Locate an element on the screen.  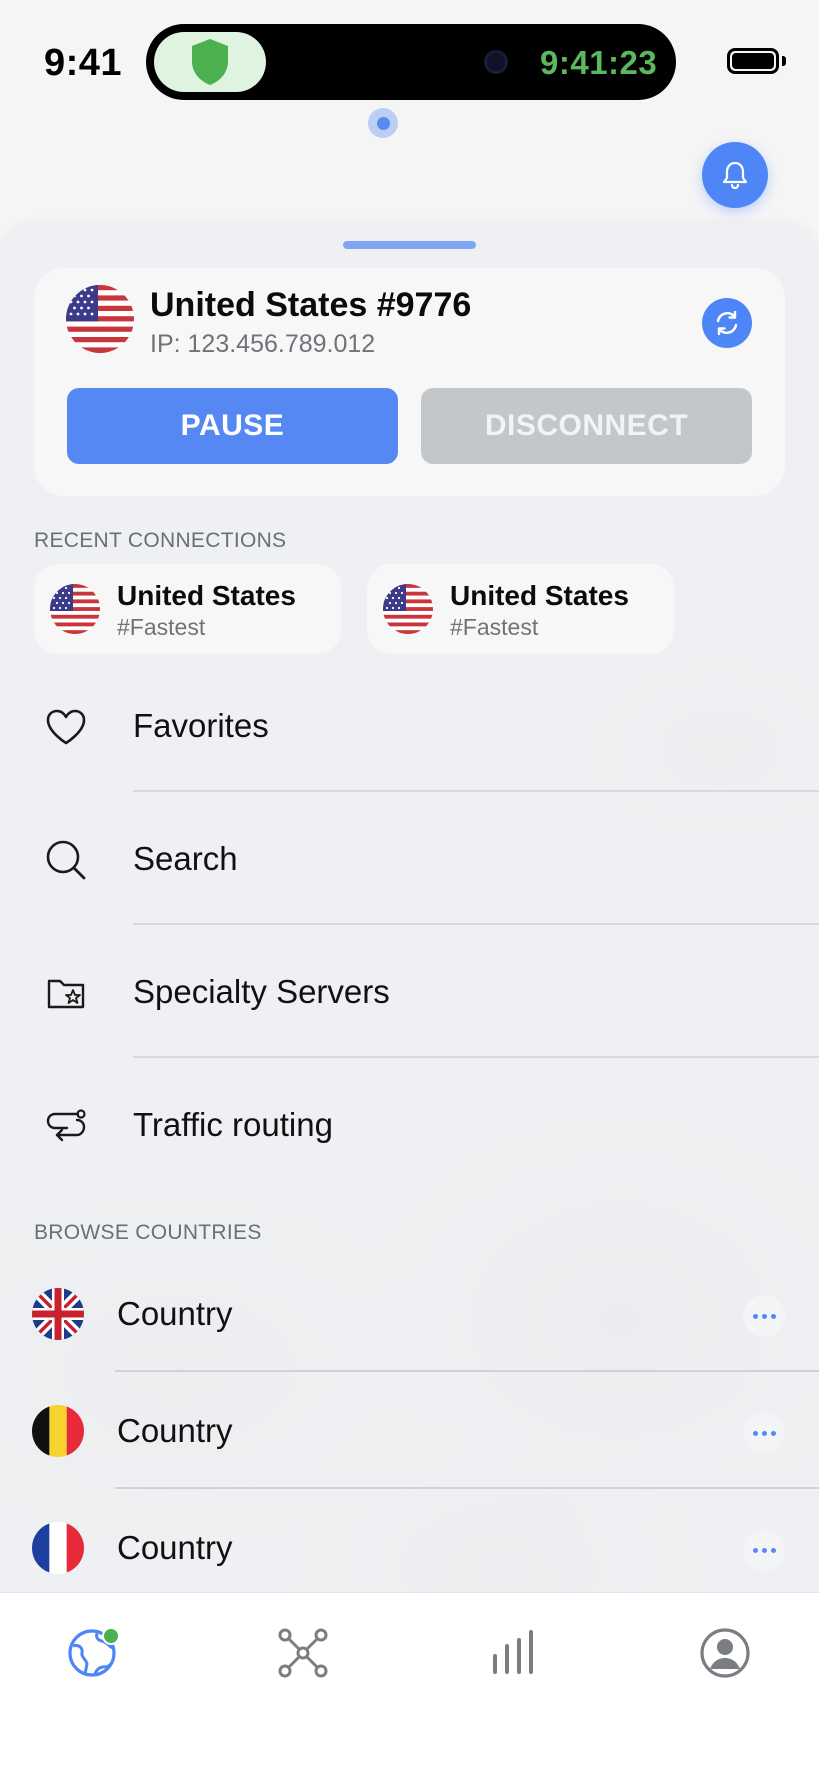
country-row-belgium: Country is located at coordinates (409, 1430).